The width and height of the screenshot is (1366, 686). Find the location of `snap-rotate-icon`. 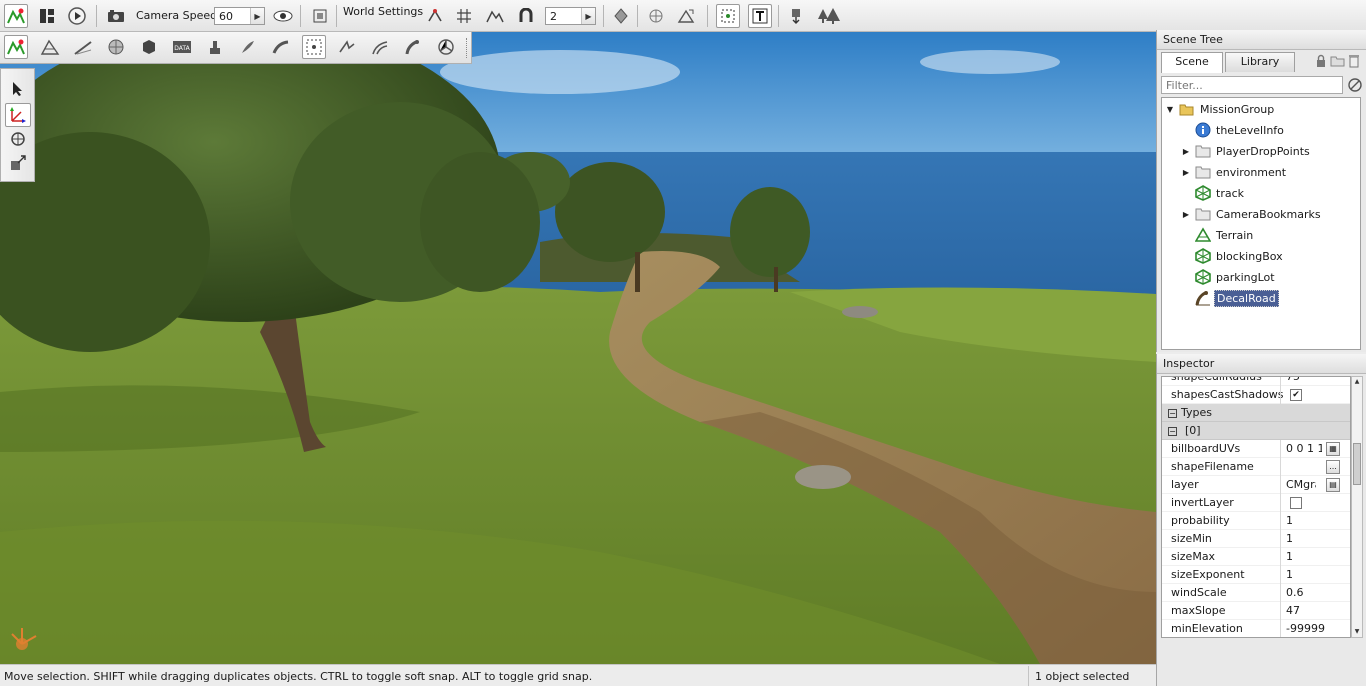

snap-rotate-icon is located at coordinates (435, 16).